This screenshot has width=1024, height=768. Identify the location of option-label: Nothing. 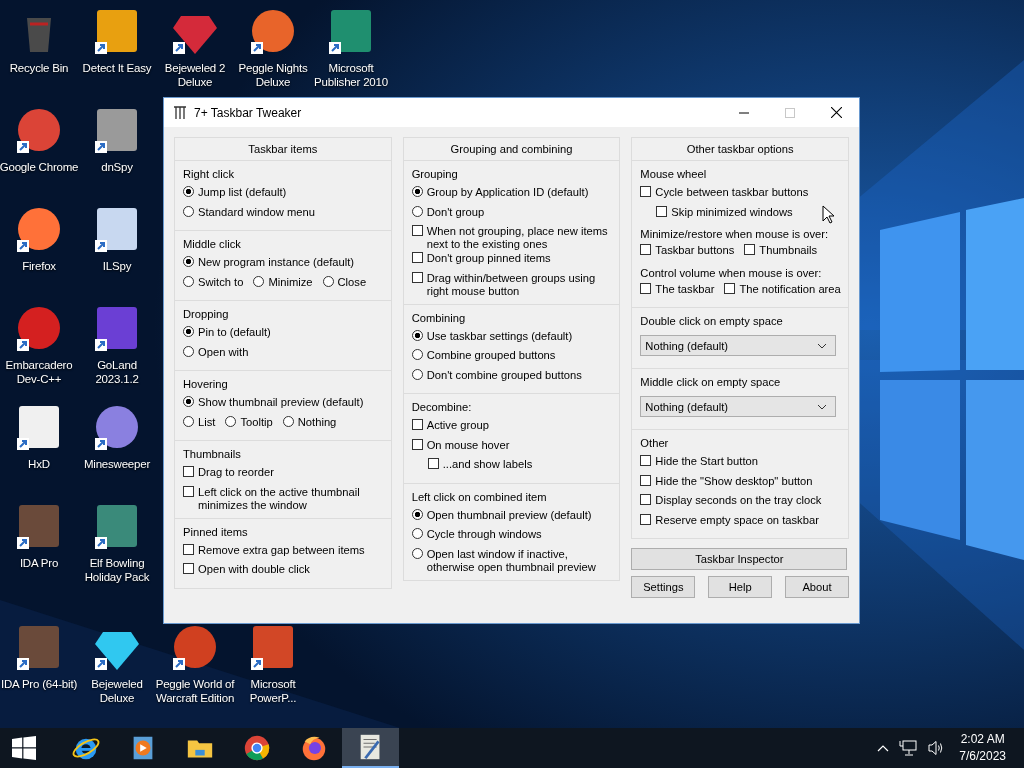
(317, 421).